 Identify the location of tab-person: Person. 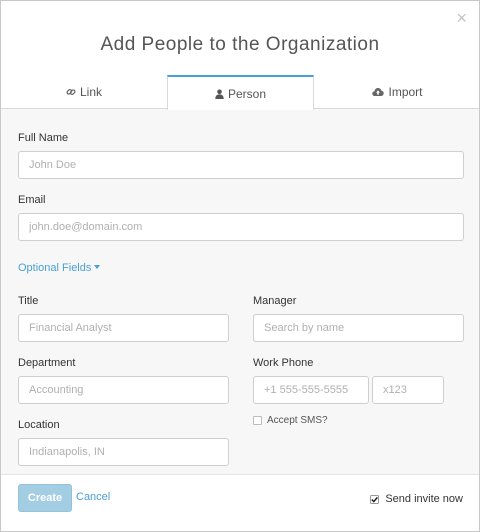
(240, 92).